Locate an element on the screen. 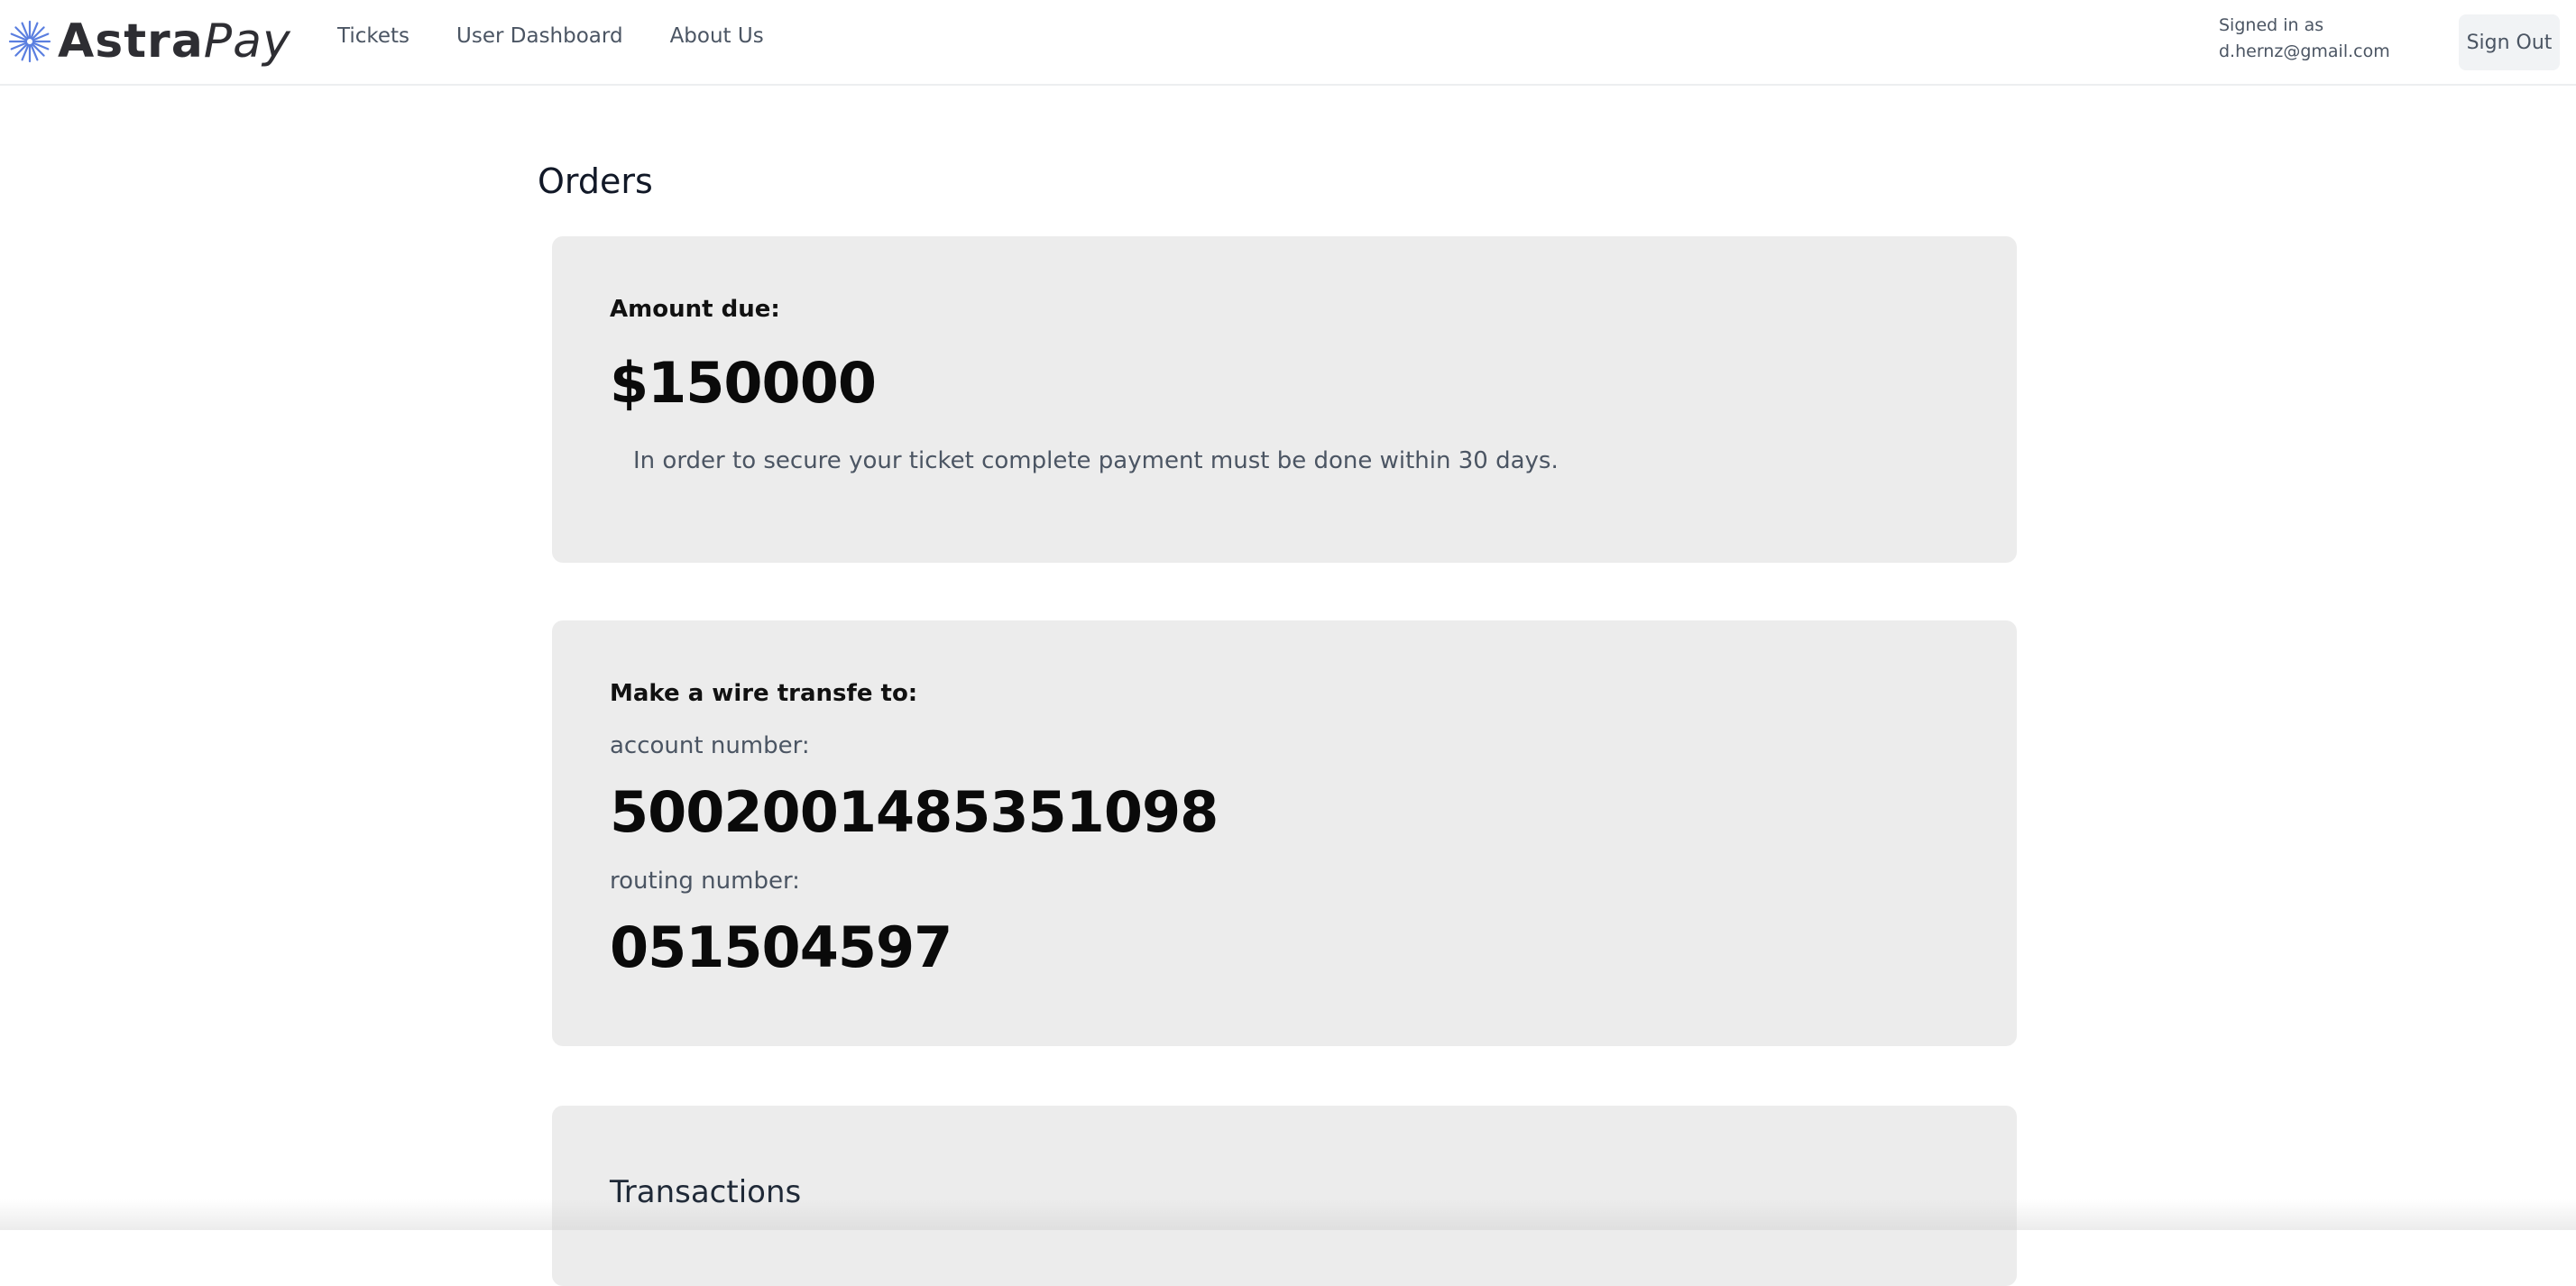 The width and height of the screenshot is (2576, 1286). starburst-icon is located at coordinates (30, 41).